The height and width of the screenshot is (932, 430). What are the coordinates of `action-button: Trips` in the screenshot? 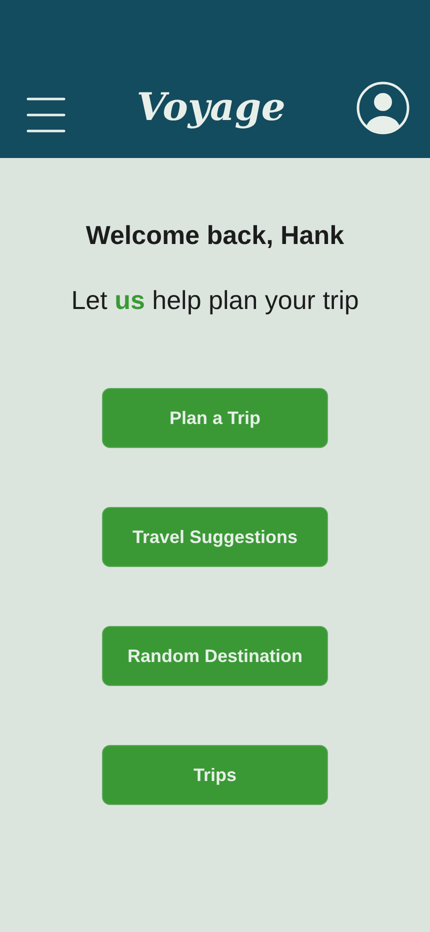 It's located at (215, 775).